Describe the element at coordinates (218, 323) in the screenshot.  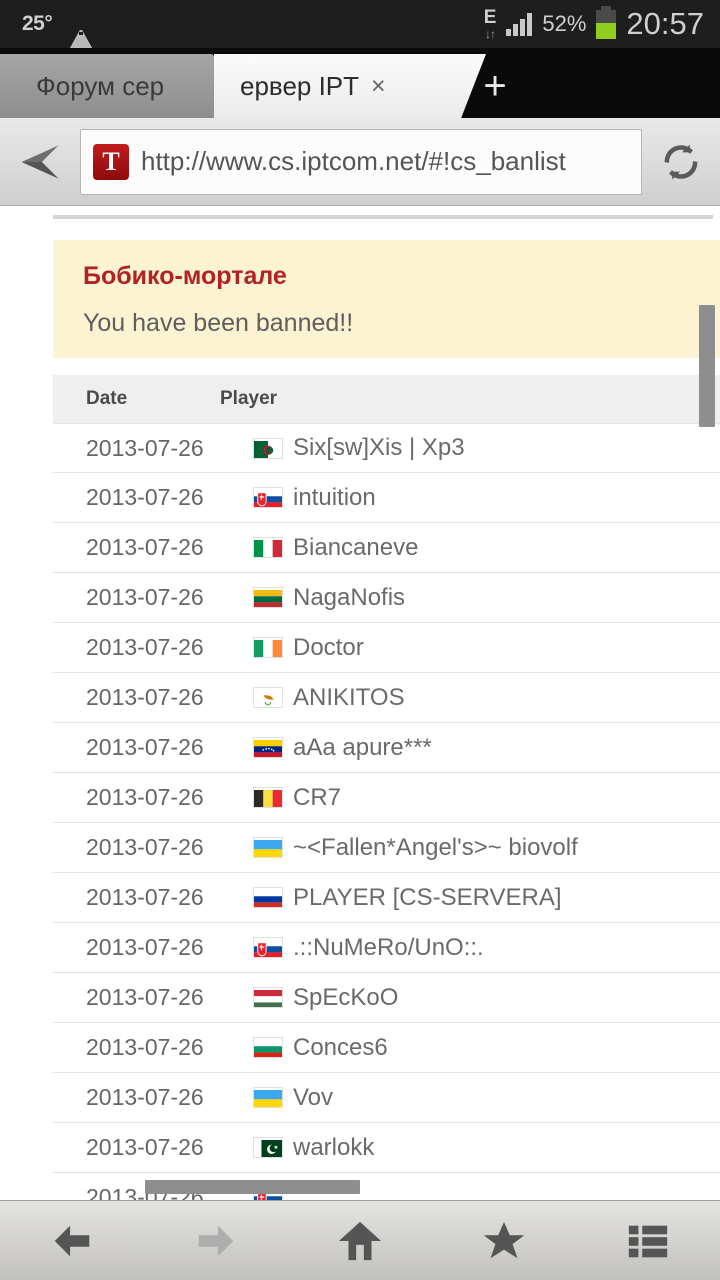
I see `ban-alert-message: You have been banned!!` at that location.